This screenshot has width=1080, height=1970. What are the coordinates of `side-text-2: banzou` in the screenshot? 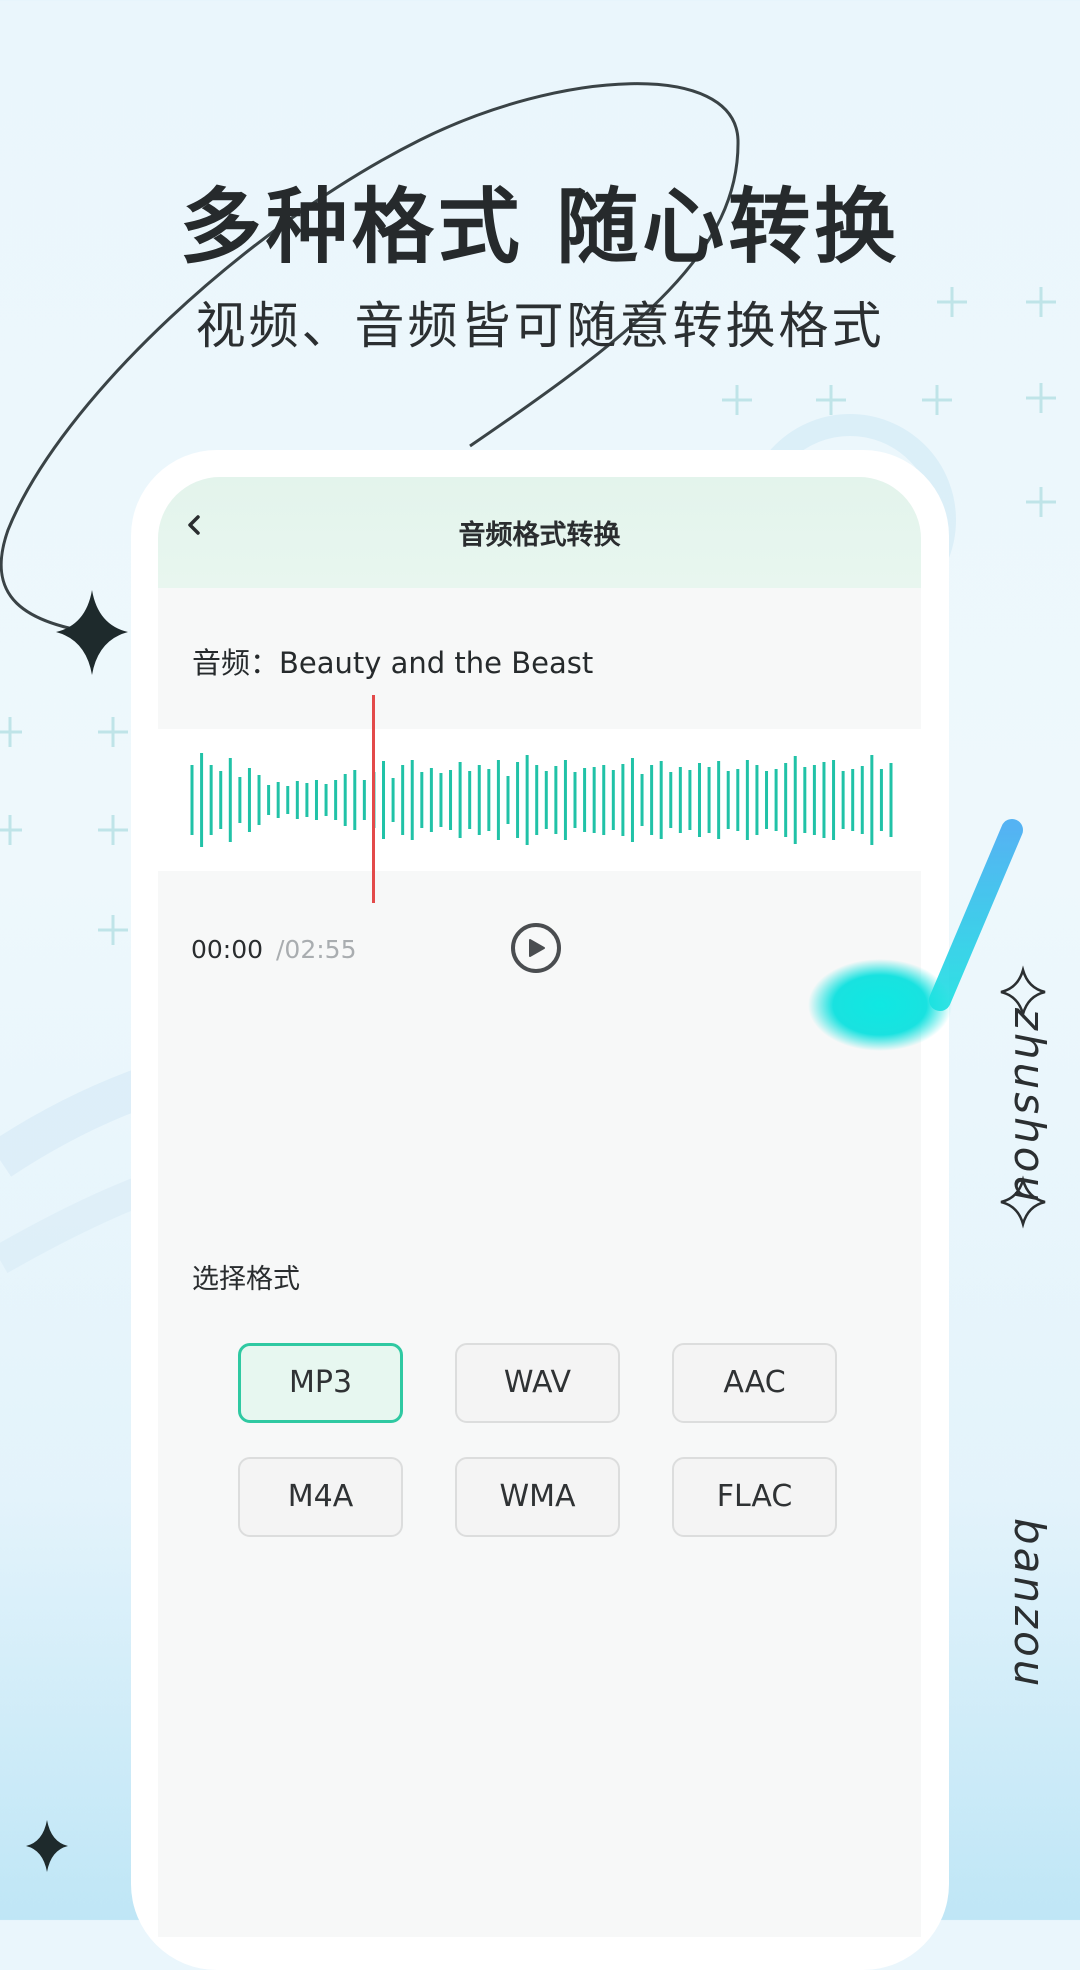 It's located at (1029, 1604).